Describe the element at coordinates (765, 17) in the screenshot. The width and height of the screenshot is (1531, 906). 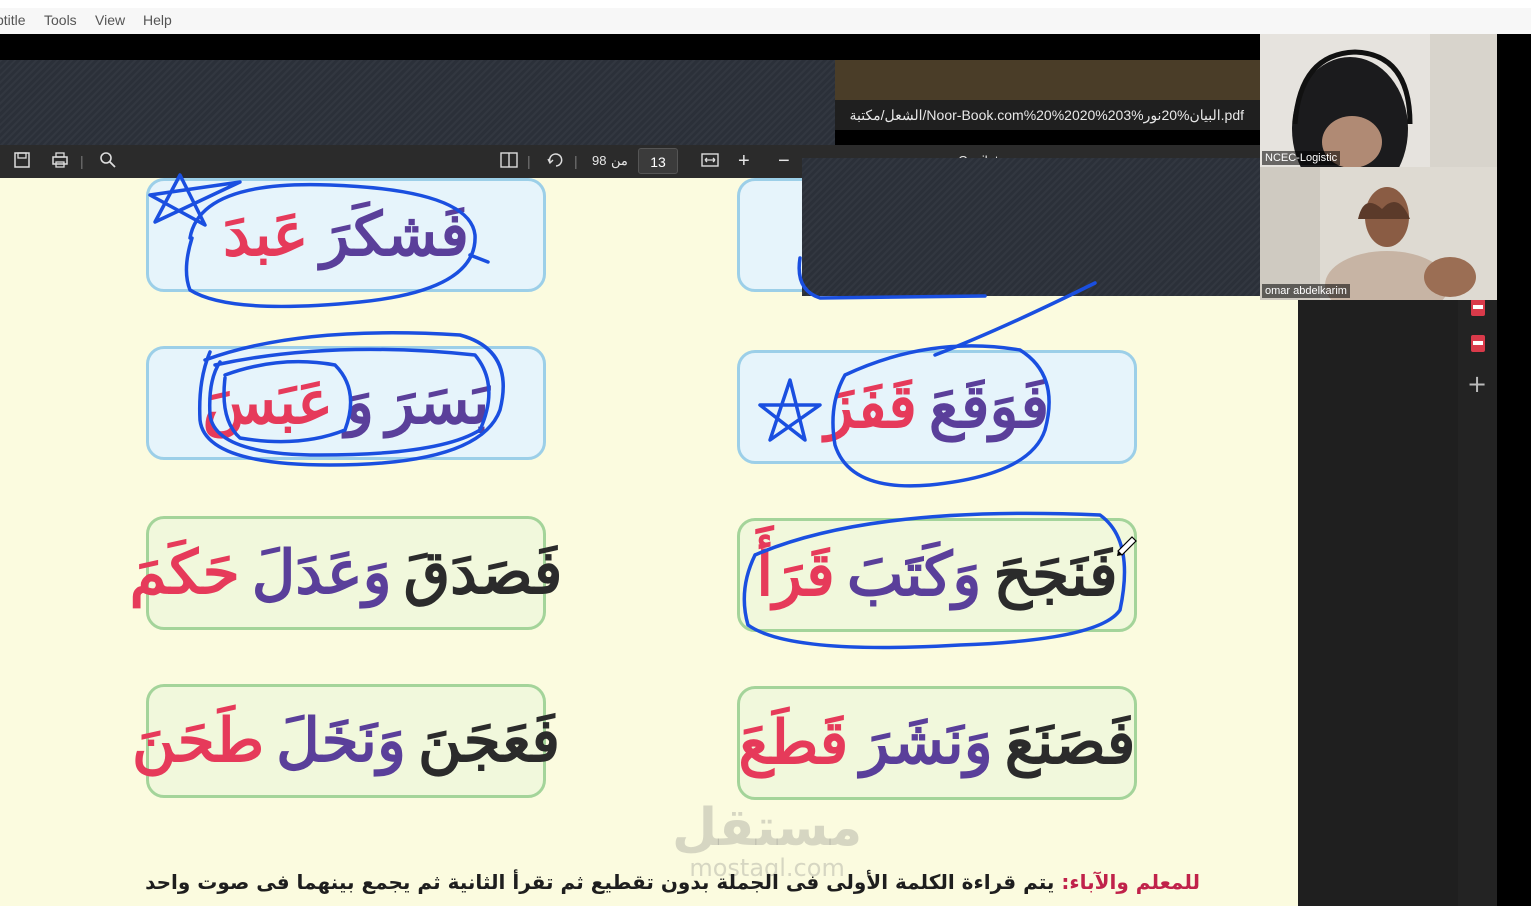
I see `menu-bar: btitle Tools View Help` at that location.